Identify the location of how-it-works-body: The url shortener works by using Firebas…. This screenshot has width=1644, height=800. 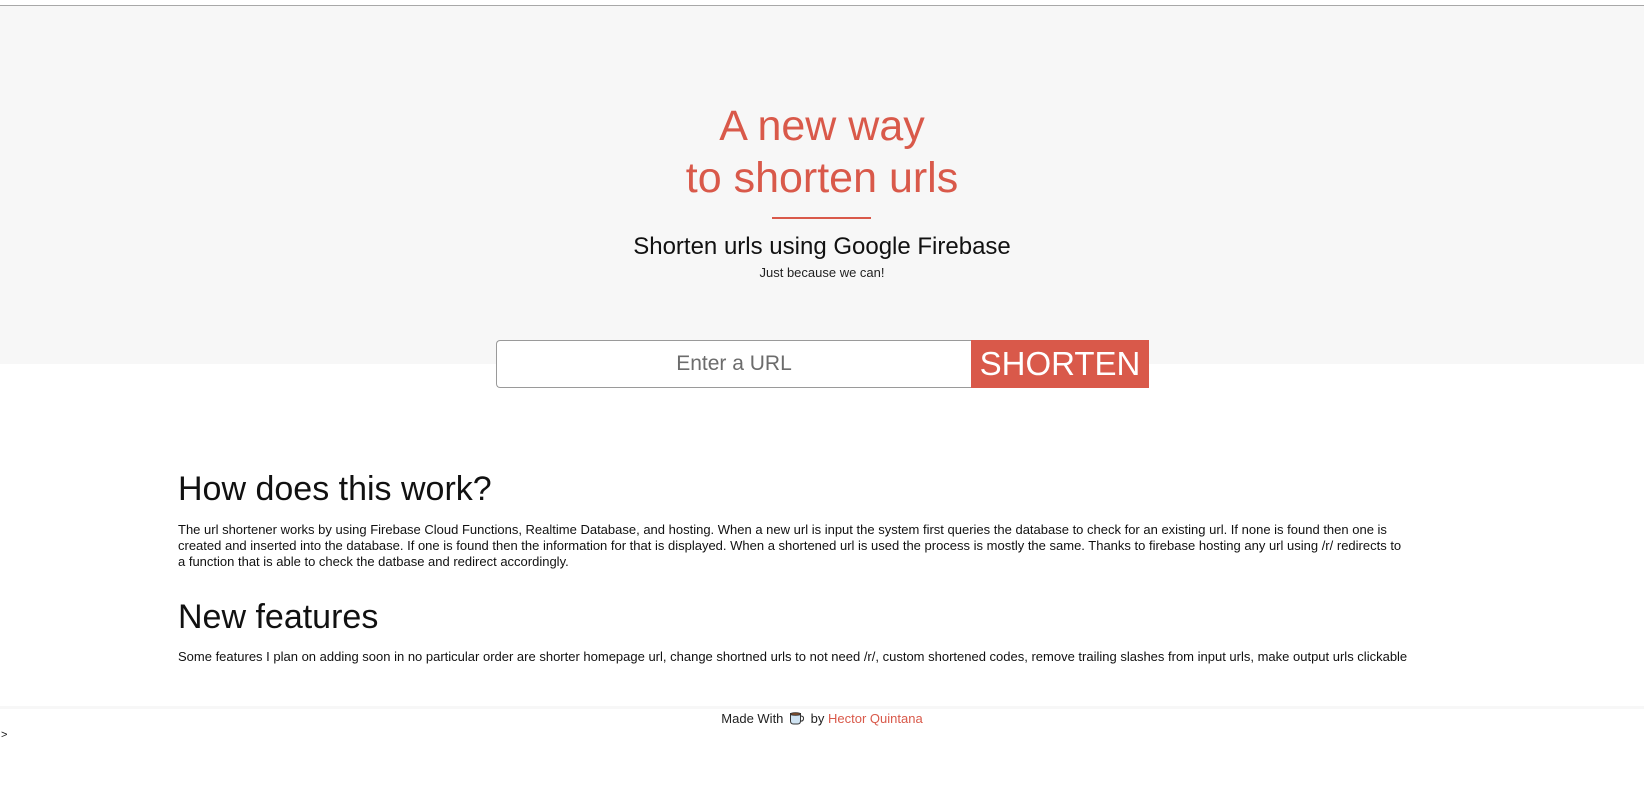
(790, 545).